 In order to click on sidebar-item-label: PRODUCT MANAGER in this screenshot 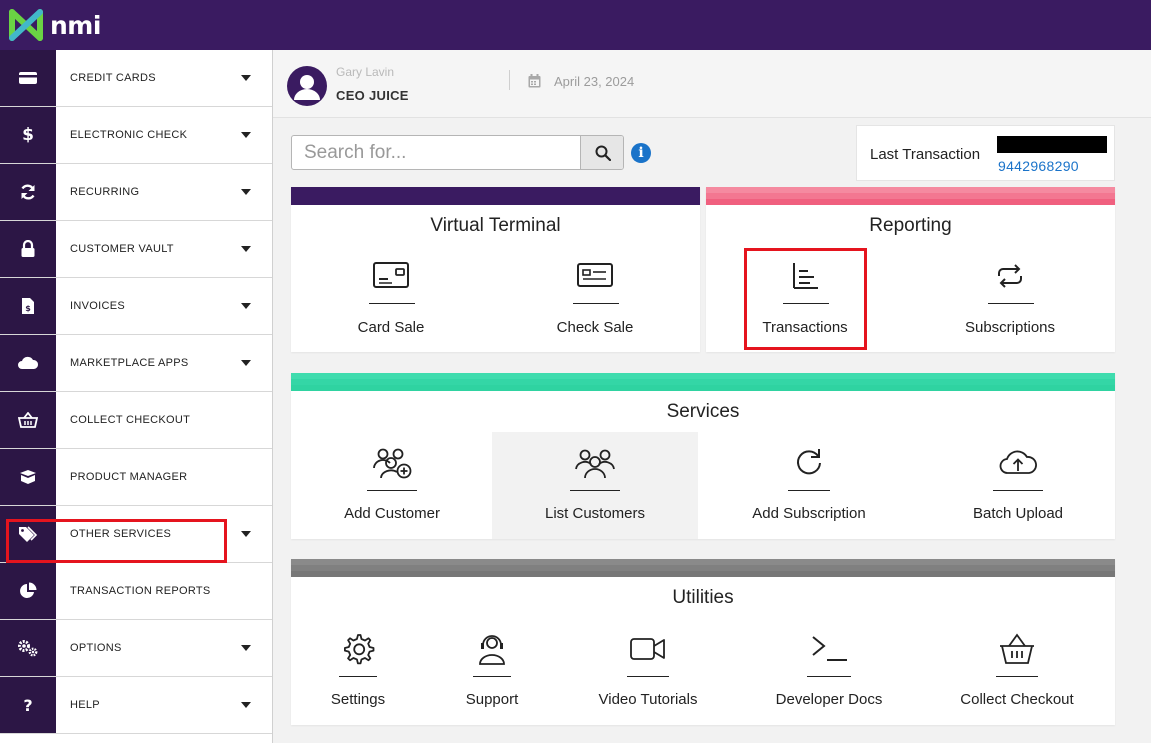, I will do `click(129, 477)`.